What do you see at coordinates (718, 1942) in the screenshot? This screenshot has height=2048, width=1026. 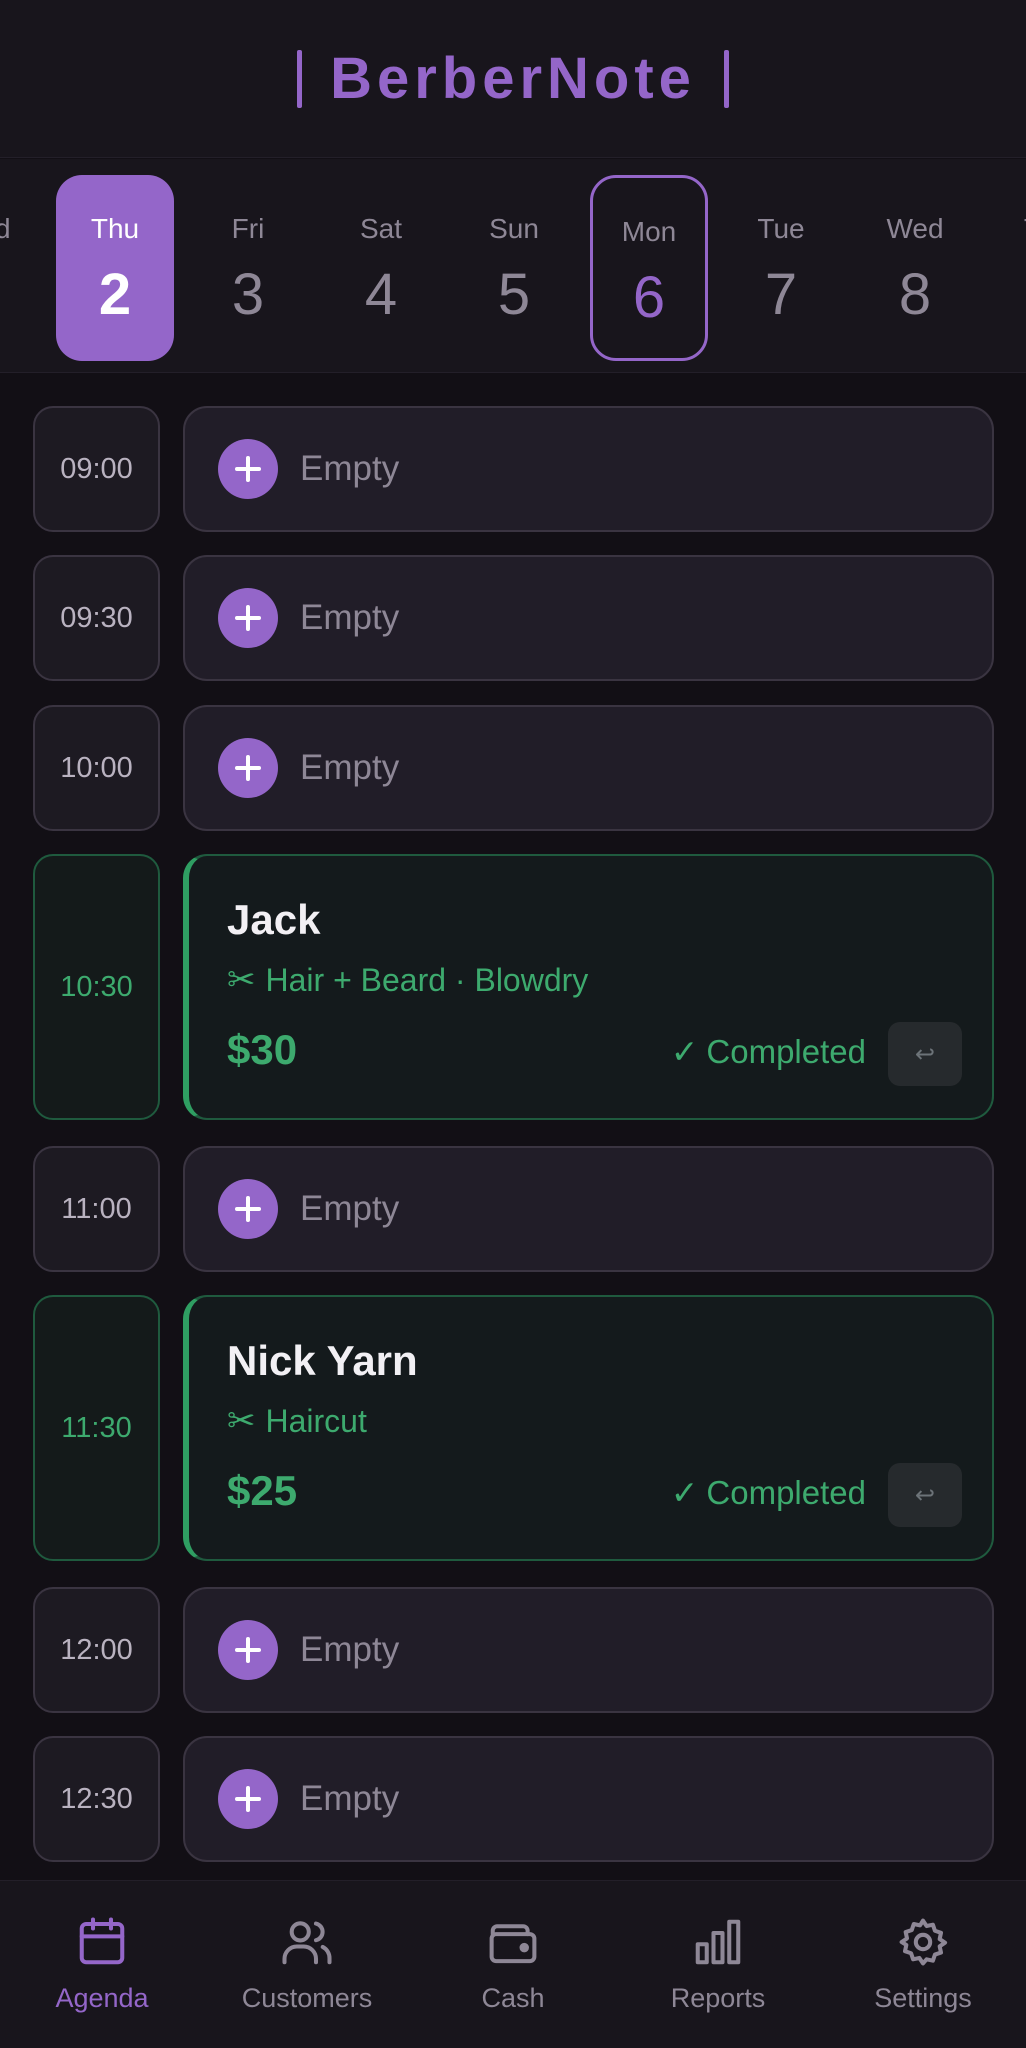 I see `bar-chart-icon` at bounding box center [718, 1942].